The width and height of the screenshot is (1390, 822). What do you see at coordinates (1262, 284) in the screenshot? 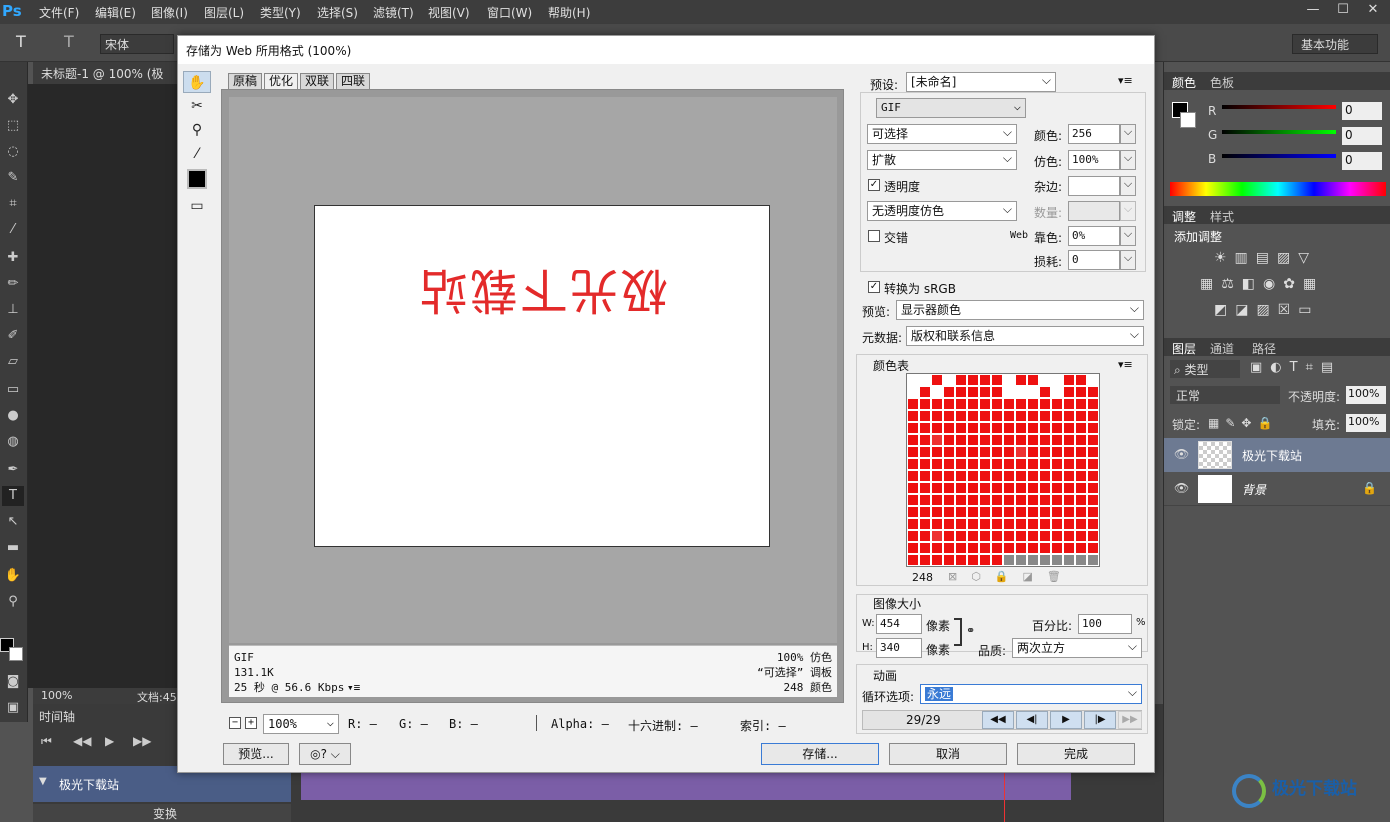
I see `adjust-icons-row2: ▦⚖◧◉✿▦` at bounding box center [1262, 284].